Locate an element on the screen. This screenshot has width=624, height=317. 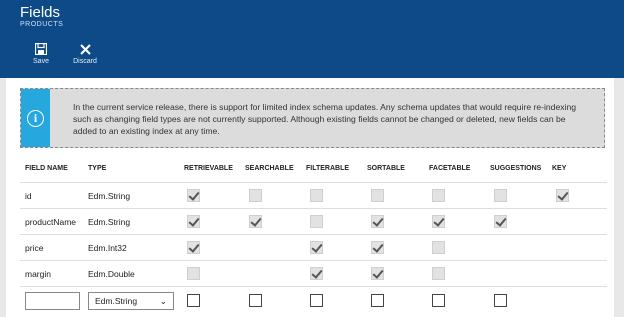
close-icon is located at coordinates (85, 49).